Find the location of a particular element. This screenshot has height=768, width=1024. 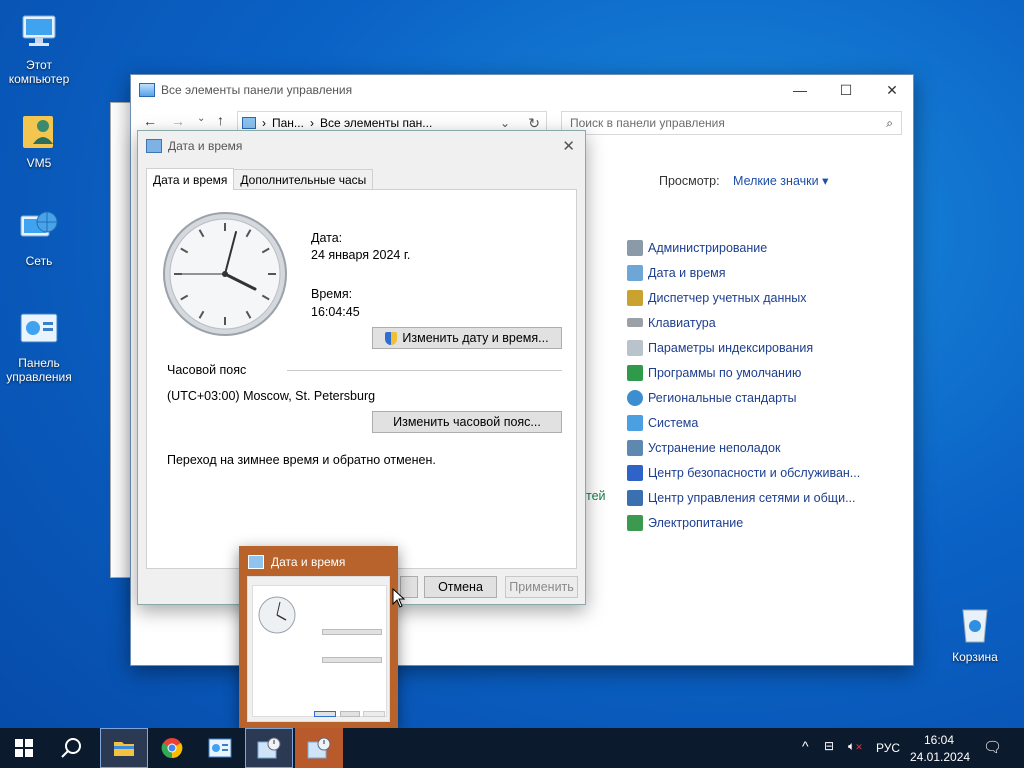

chrome-icon is located at coordinates (172, 748).